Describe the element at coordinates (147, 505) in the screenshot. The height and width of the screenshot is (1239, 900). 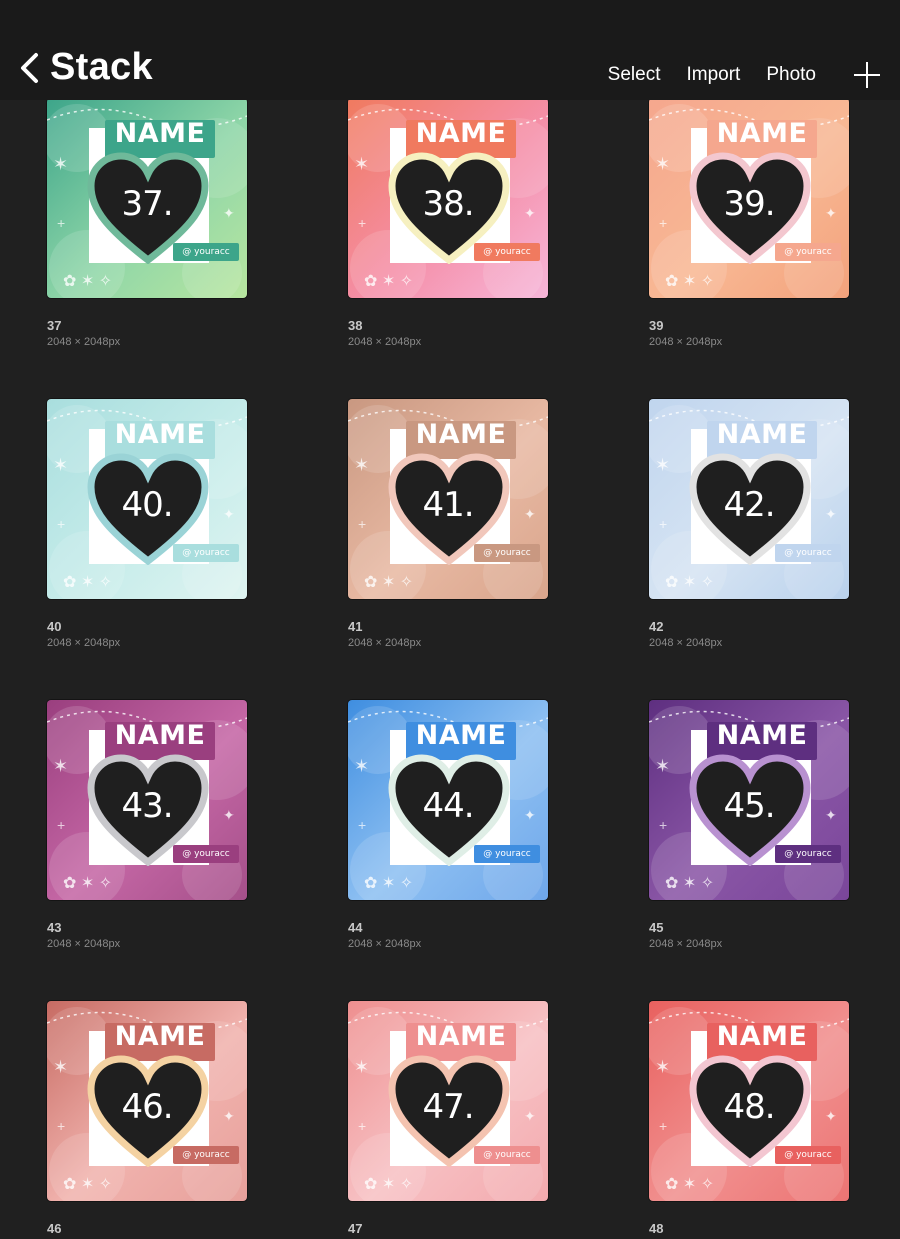
I see `artwork-number: 40.` at that location.